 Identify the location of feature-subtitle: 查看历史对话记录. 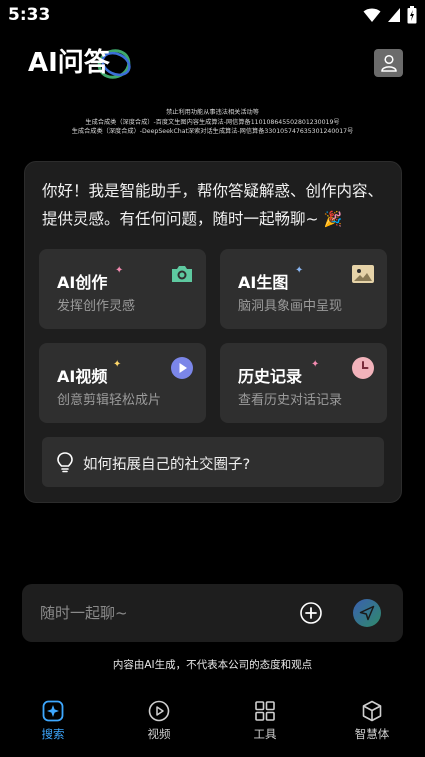
(290, 400).